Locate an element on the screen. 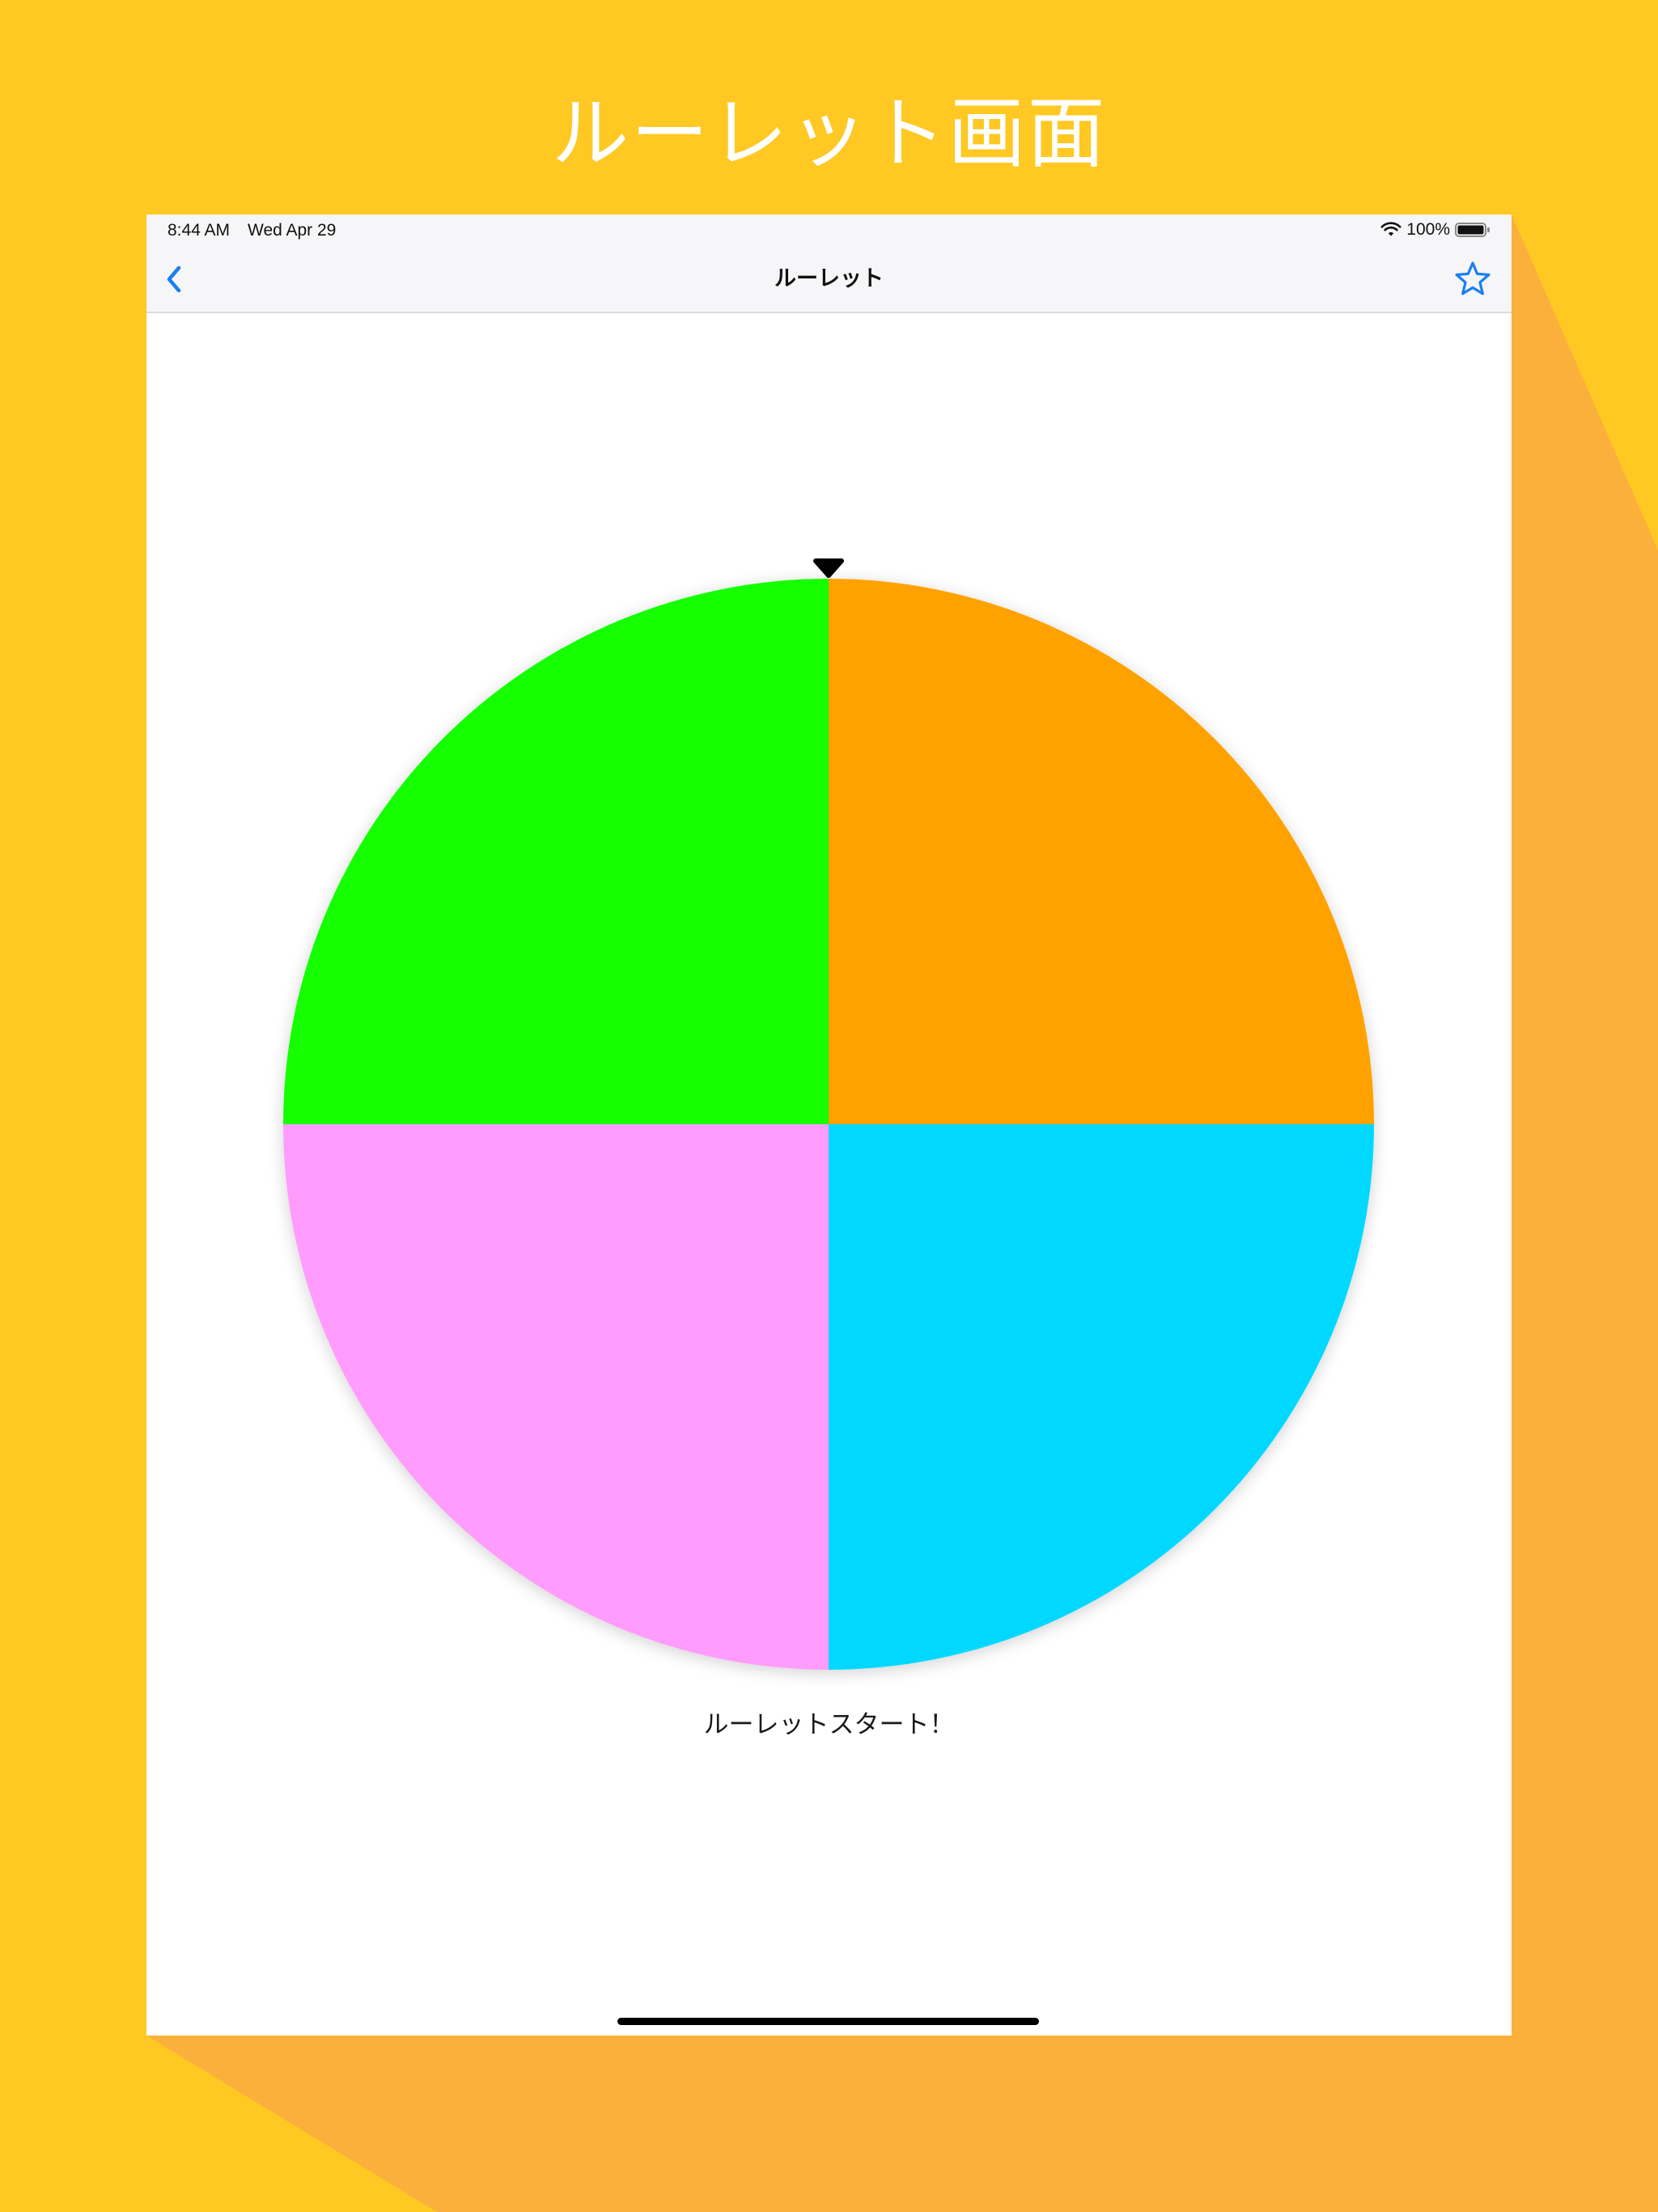  roulette-start-button: ルーレットスタート！ is located at coordinates (829, 1722).